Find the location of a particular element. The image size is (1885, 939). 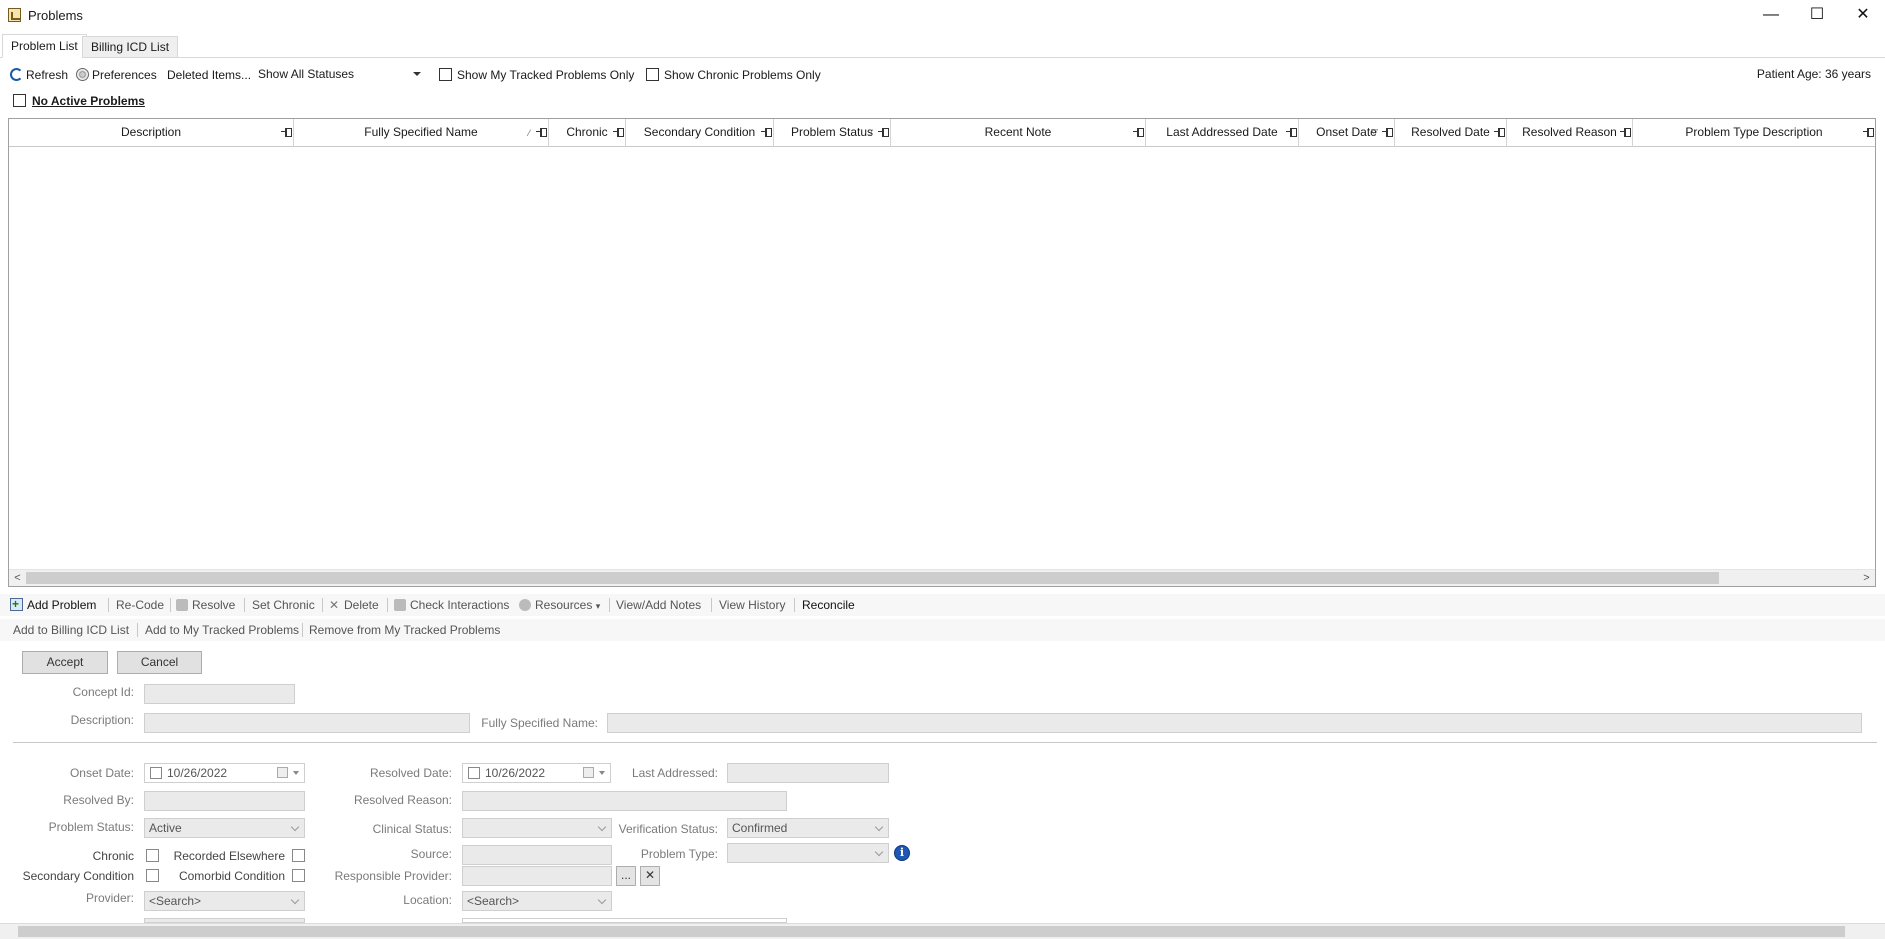

add-to-tracked-button: Add to My Tracked Problems is located at coordinates (222, 630).